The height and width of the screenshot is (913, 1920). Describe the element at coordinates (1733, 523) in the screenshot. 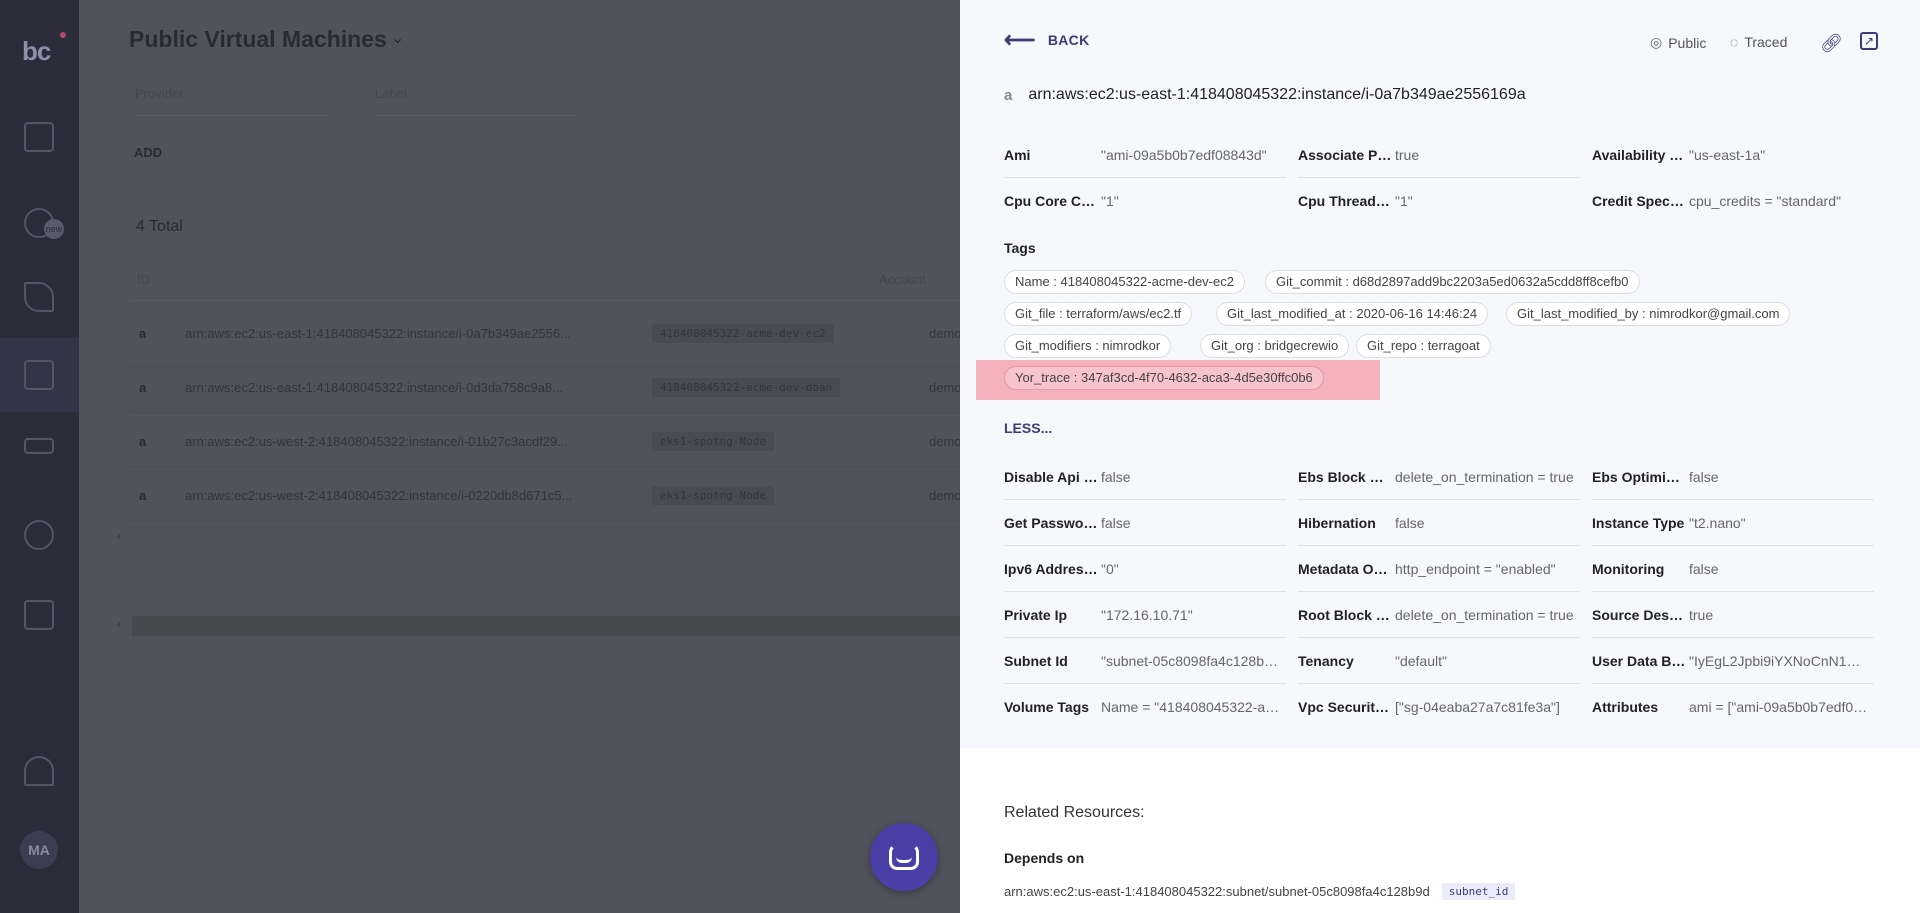

I see `attribute-instance-type: Instance Type "t2.nano"` at that location.